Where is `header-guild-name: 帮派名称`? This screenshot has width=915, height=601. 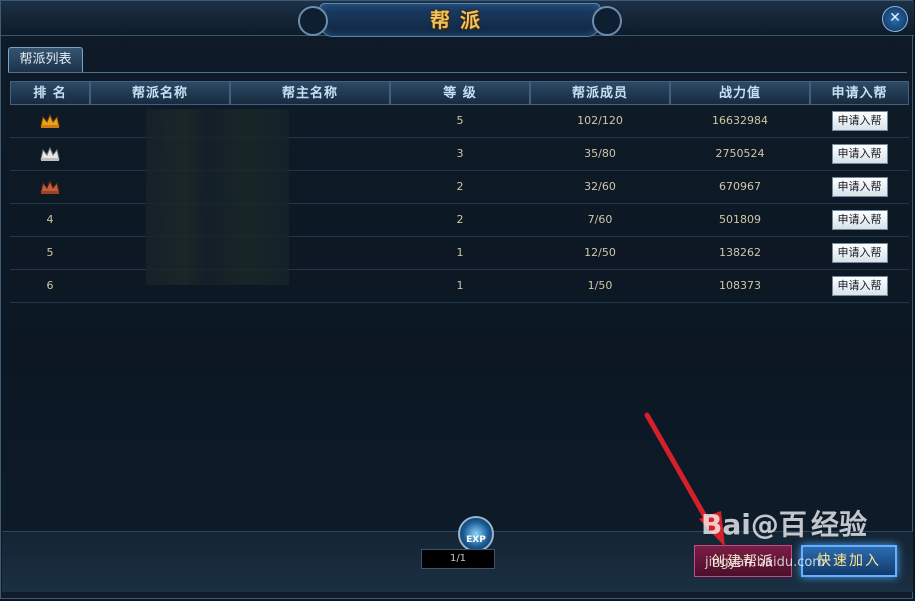
header-guild-name: 帮派名称 is located at coordinates (160, 93).